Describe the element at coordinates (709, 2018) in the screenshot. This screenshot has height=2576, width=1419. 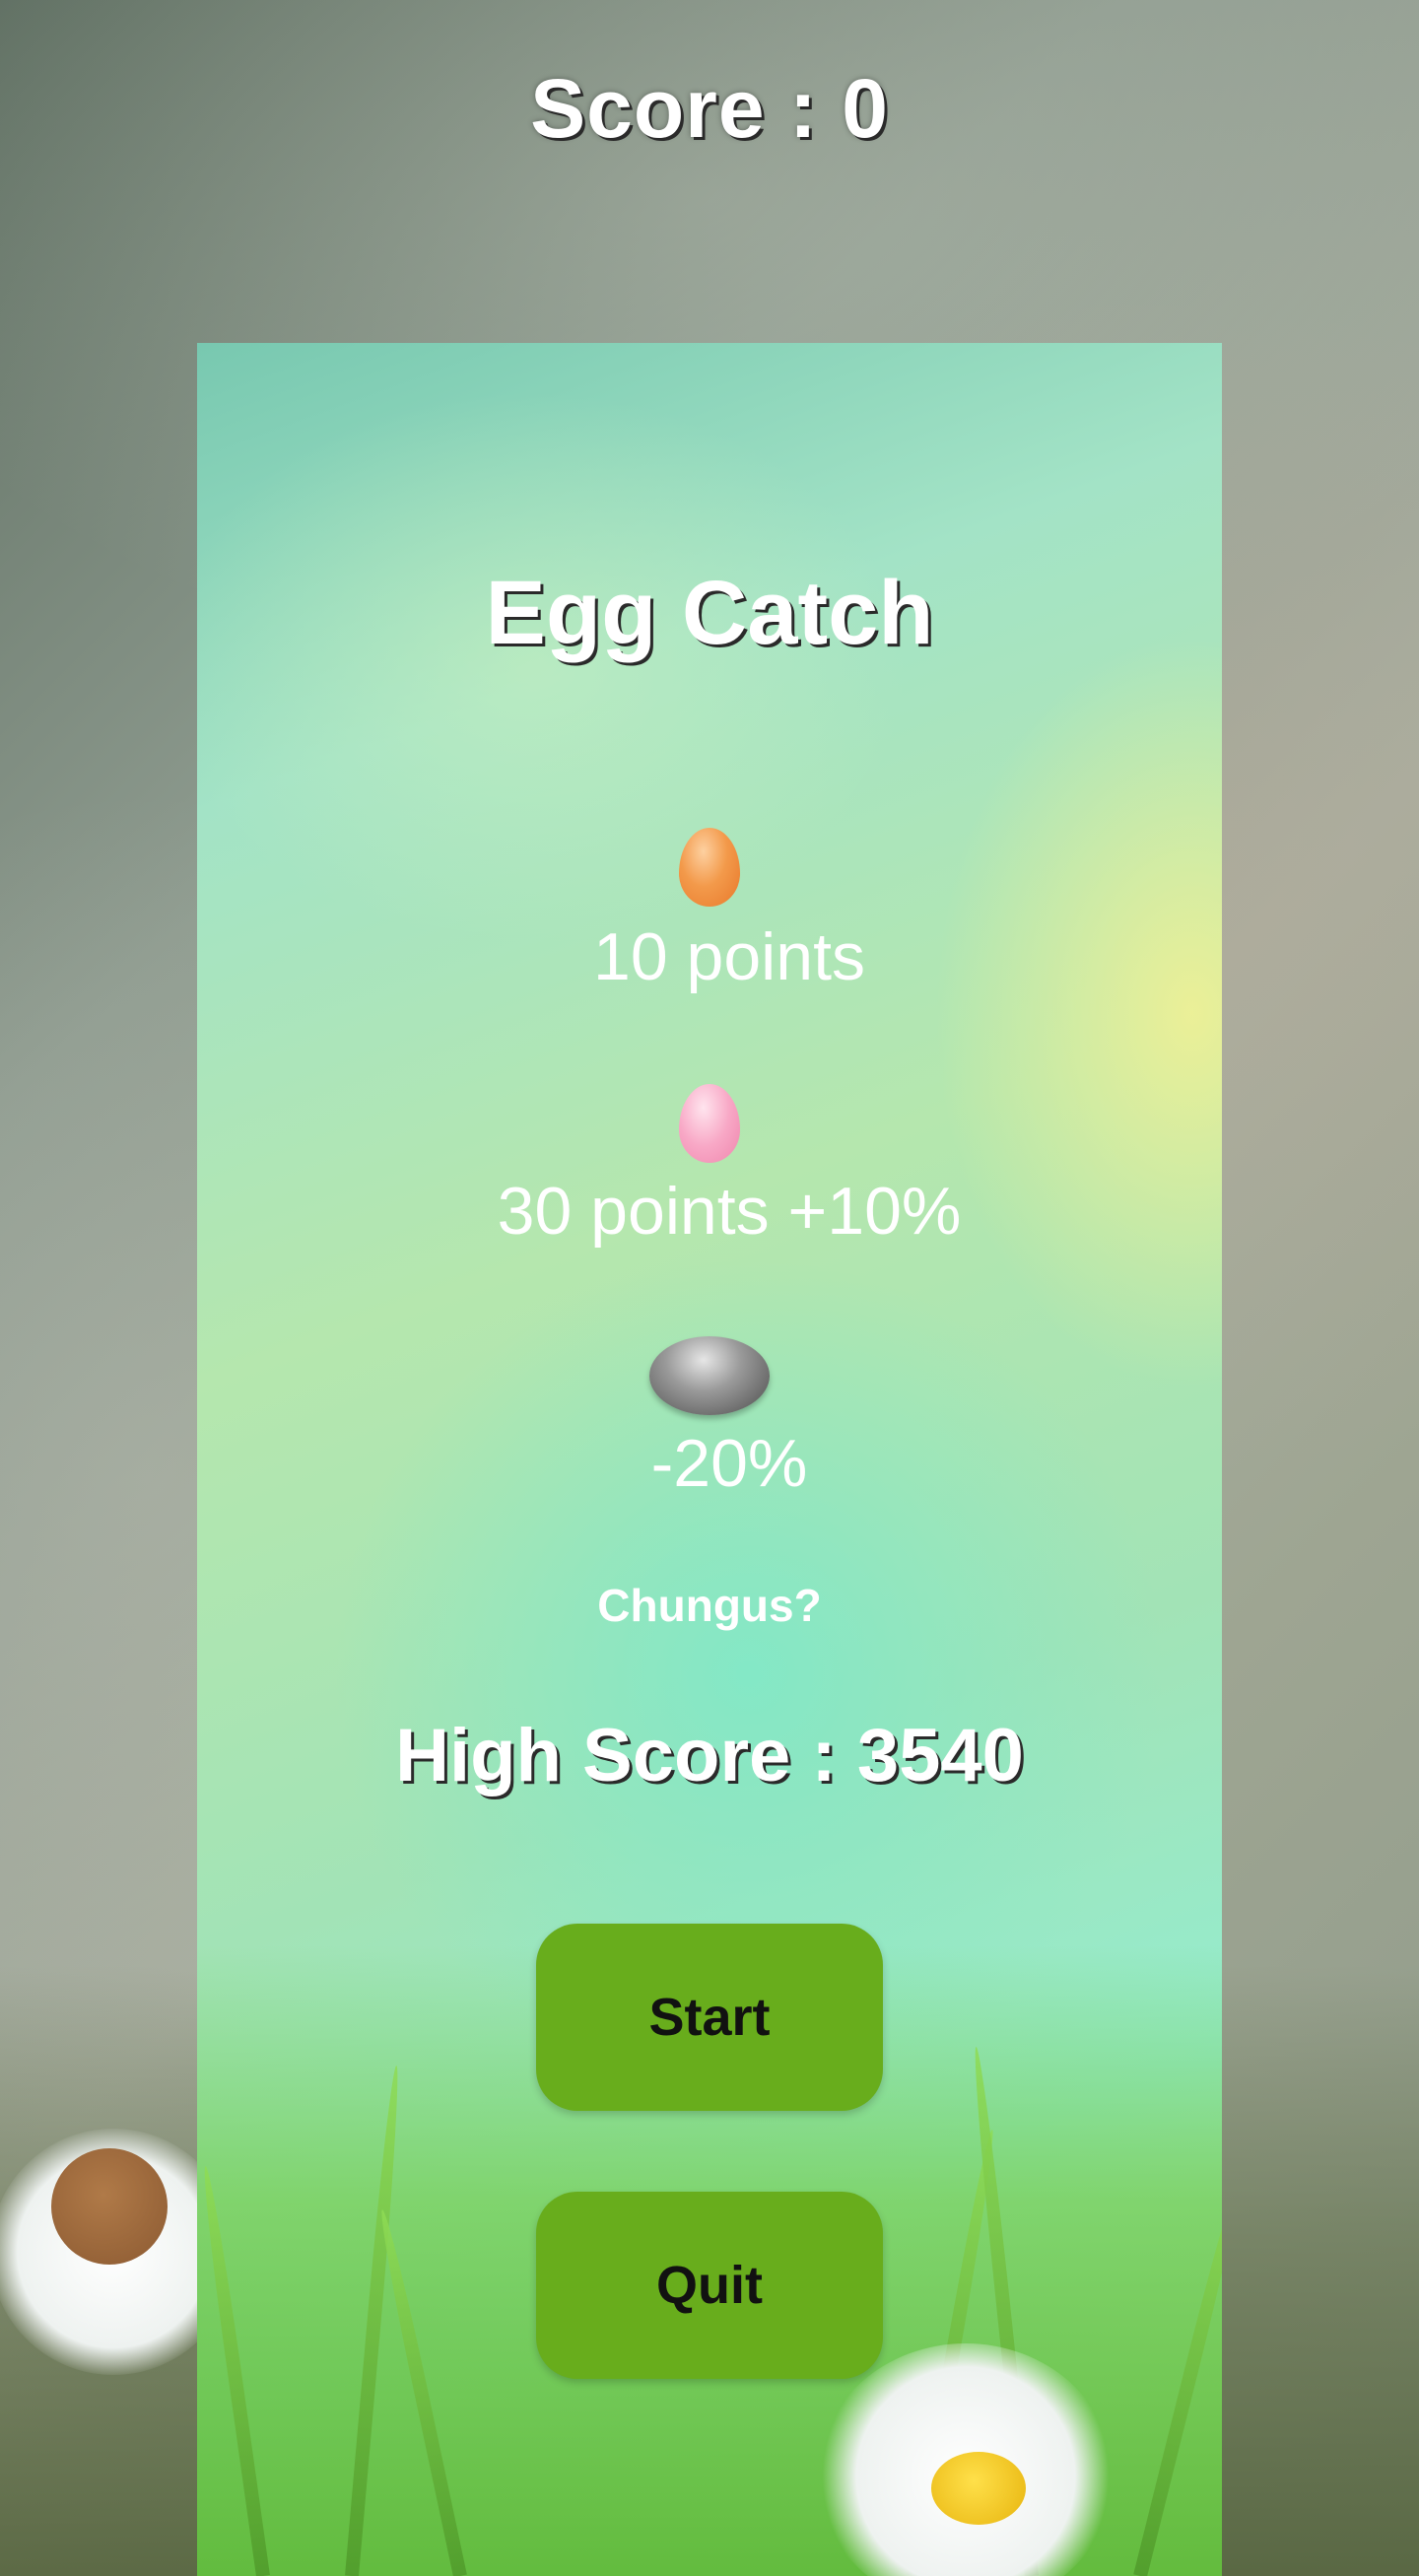
I see `start-button: Start` at that location.